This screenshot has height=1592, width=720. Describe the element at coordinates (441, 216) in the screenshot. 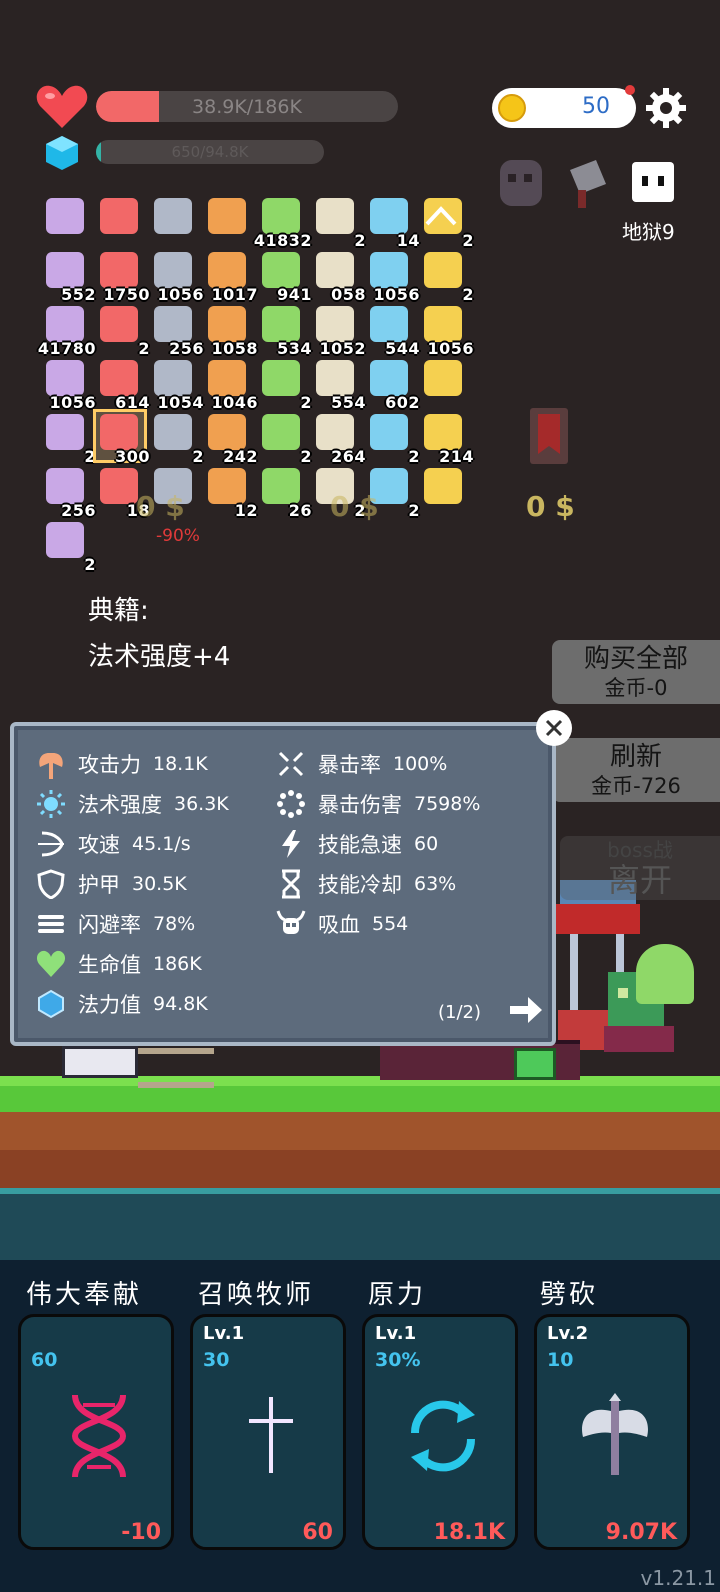

I see `collapse-chevron-up-icon` at that location.